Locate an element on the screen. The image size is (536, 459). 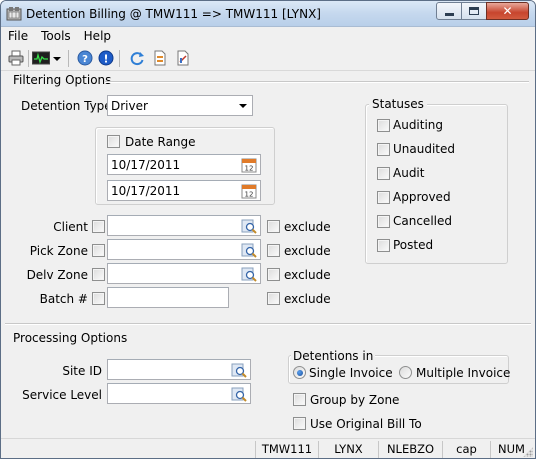
processing-divider is located at coordinates (268, 324).